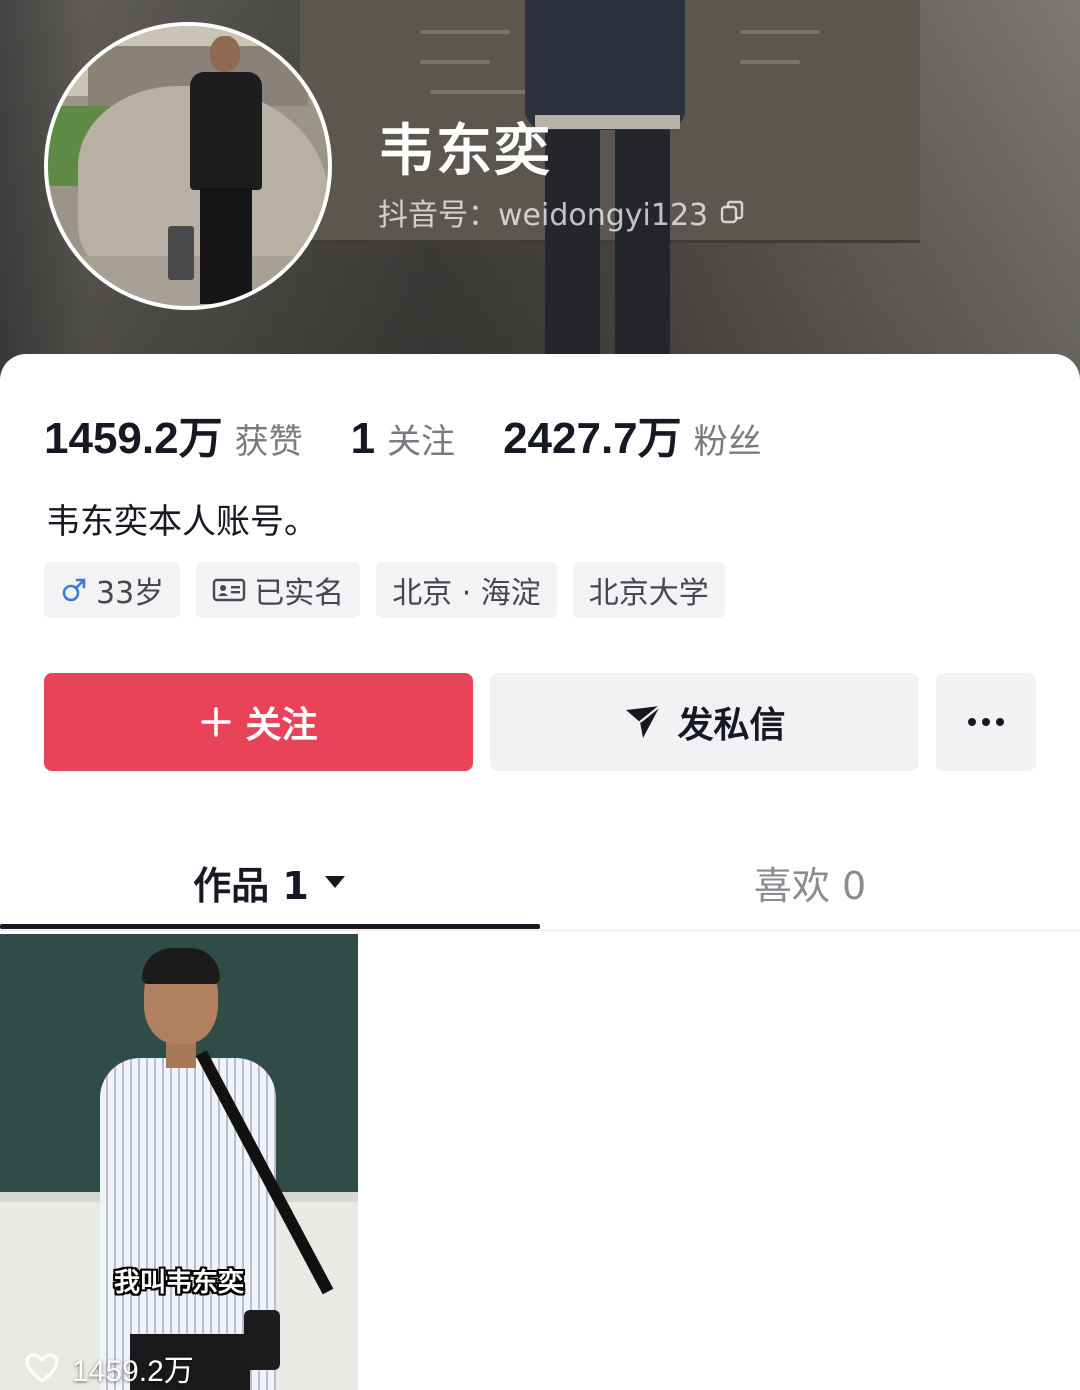  I want to click on tab-works-label: 作品 1, so click(251, 885).